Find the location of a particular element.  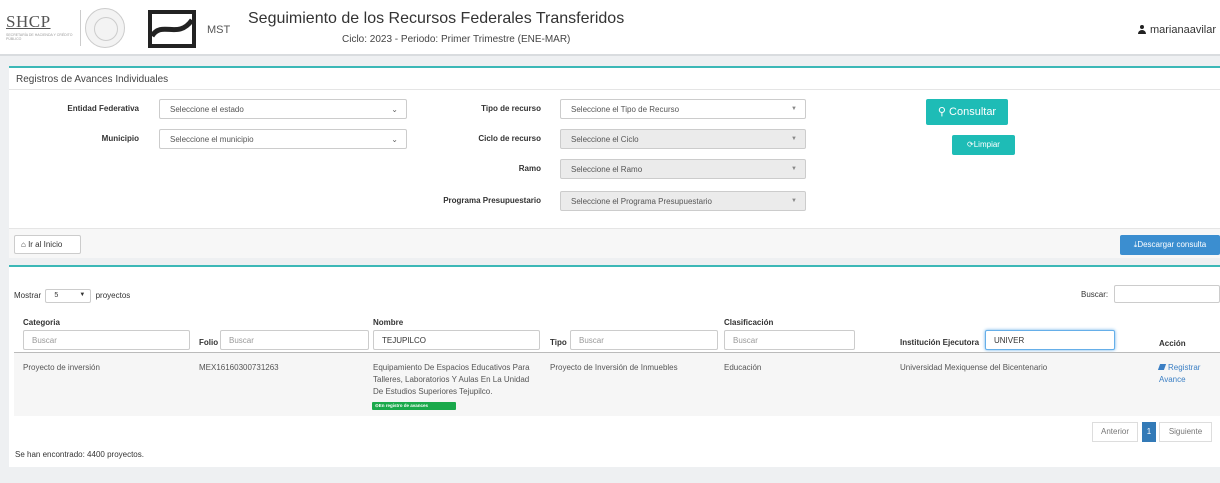

column-header-tipo: Tipo is located at coordinates (558, 342).